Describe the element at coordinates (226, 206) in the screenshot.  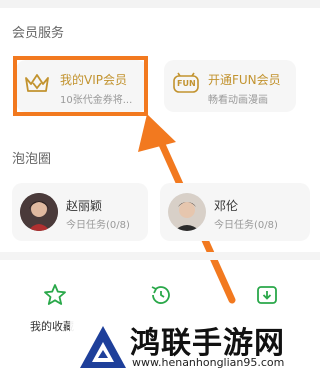
I see `bubble-name: 邓伦` at that location.